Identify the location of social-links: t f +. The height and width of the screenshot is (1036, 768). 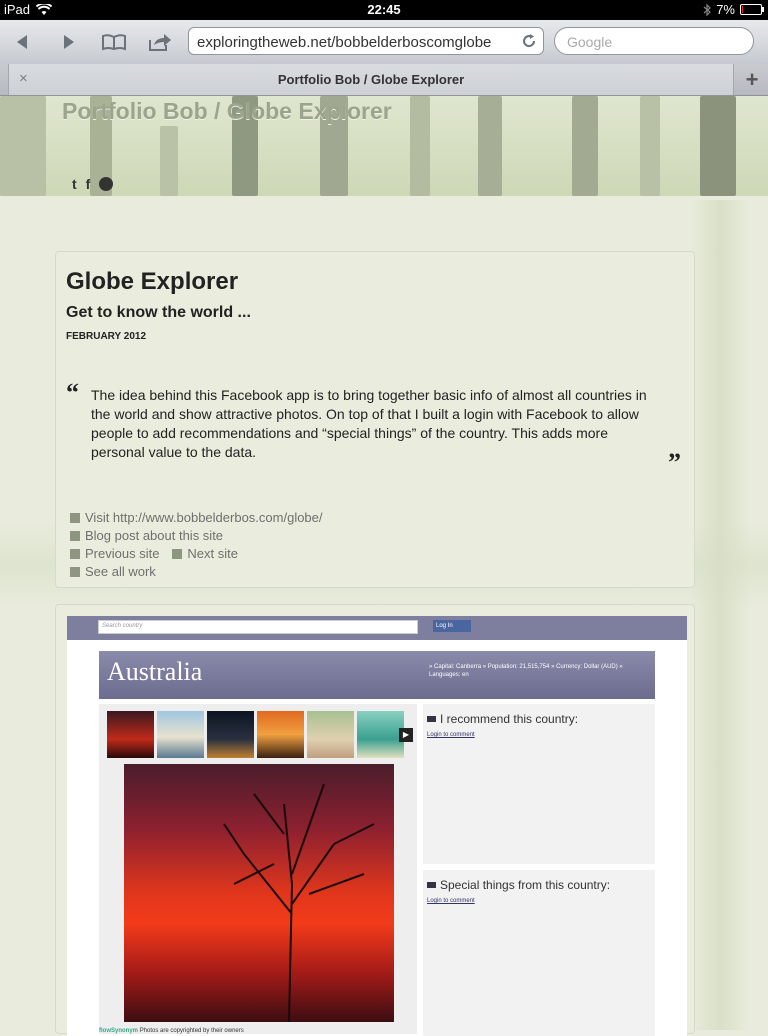
(93, 184).